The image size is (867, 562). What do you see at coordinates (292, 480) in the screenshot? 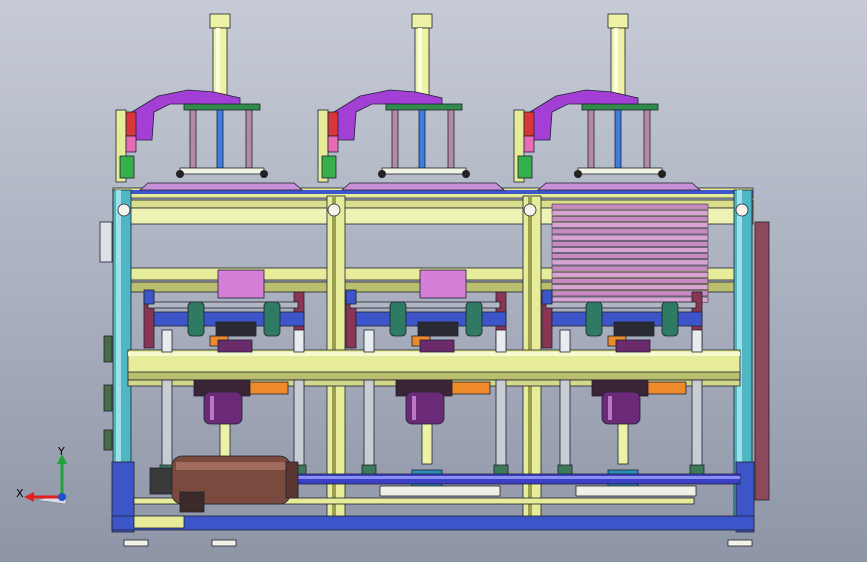
I see `main-motor-end-cap` at bounding box center [292, 480].